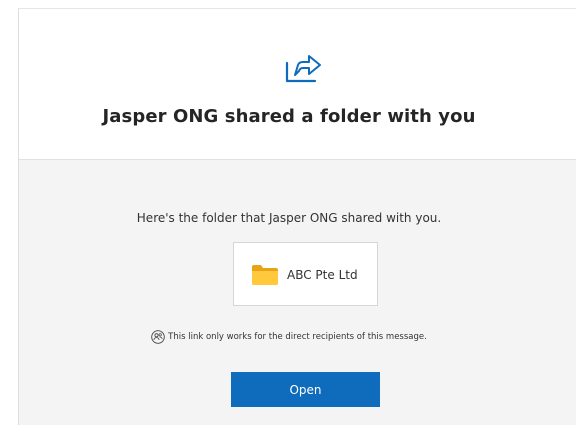 The width and height of the screenshot is (576, 425). What do you see at coordinates (305, 389) in the screenshot?
I see `open-button: Open` at bounding box center [305, 389].